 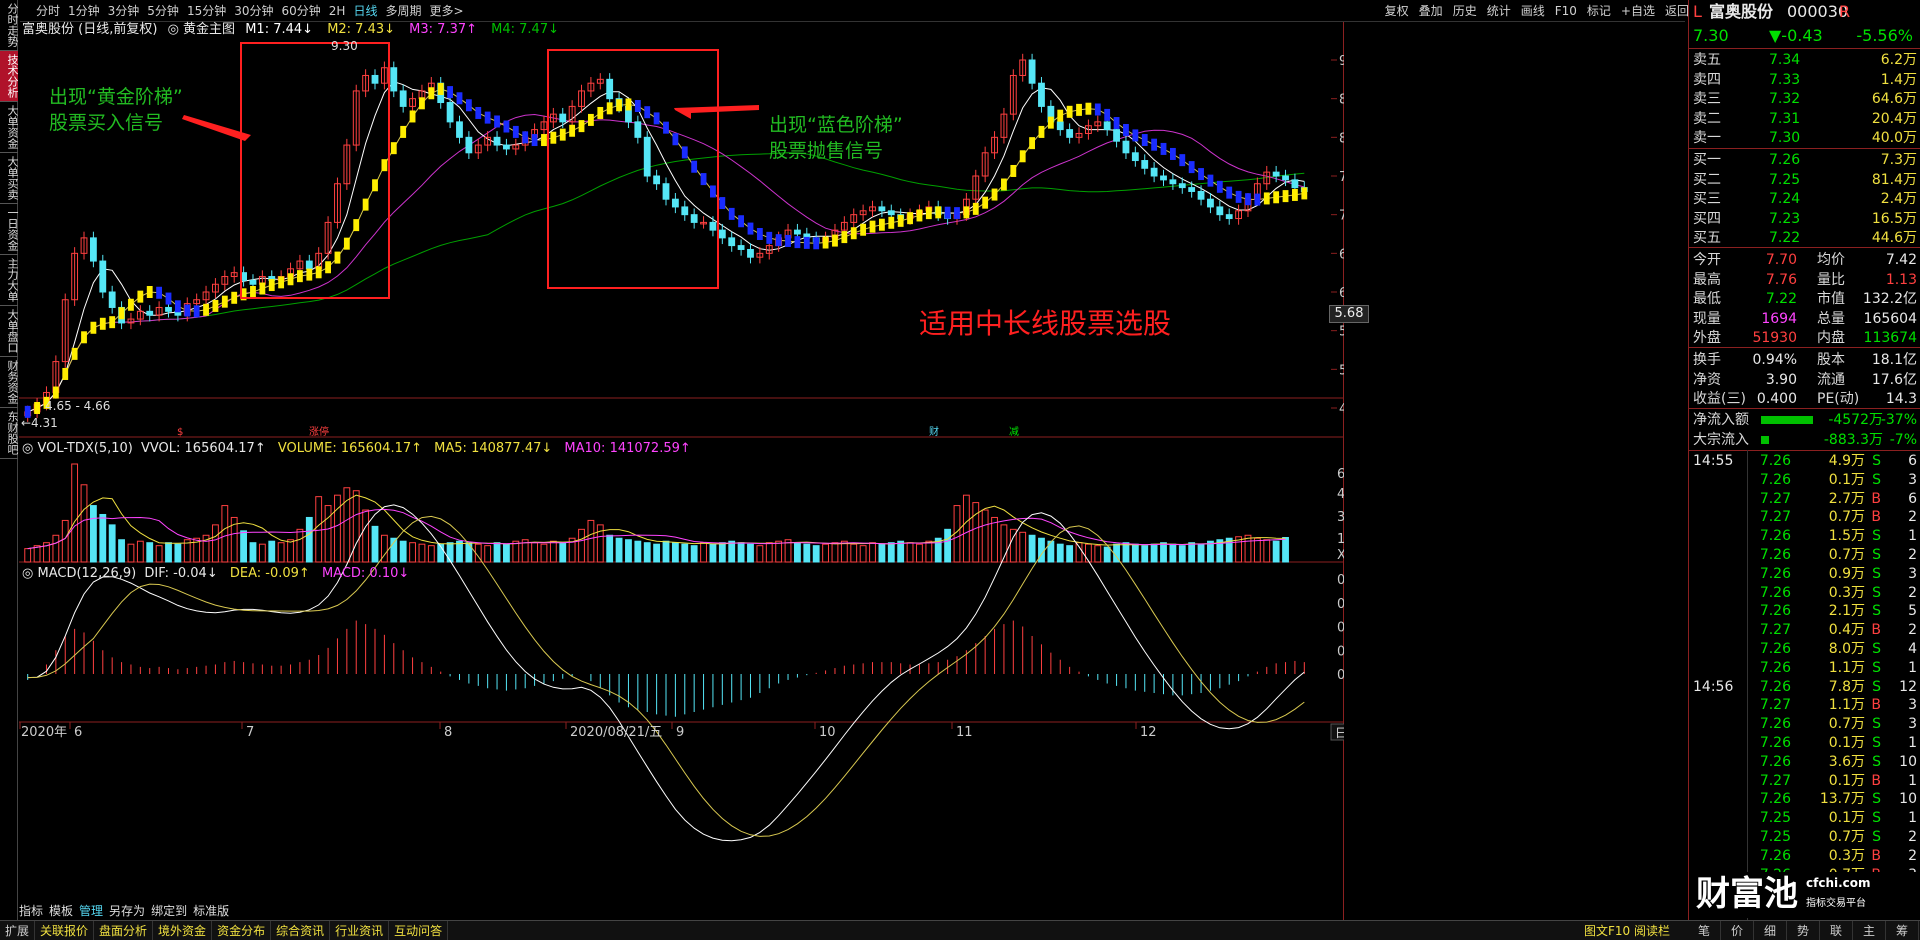 I want to click on side-tab-5: 主, so click(x=1869, y=930).